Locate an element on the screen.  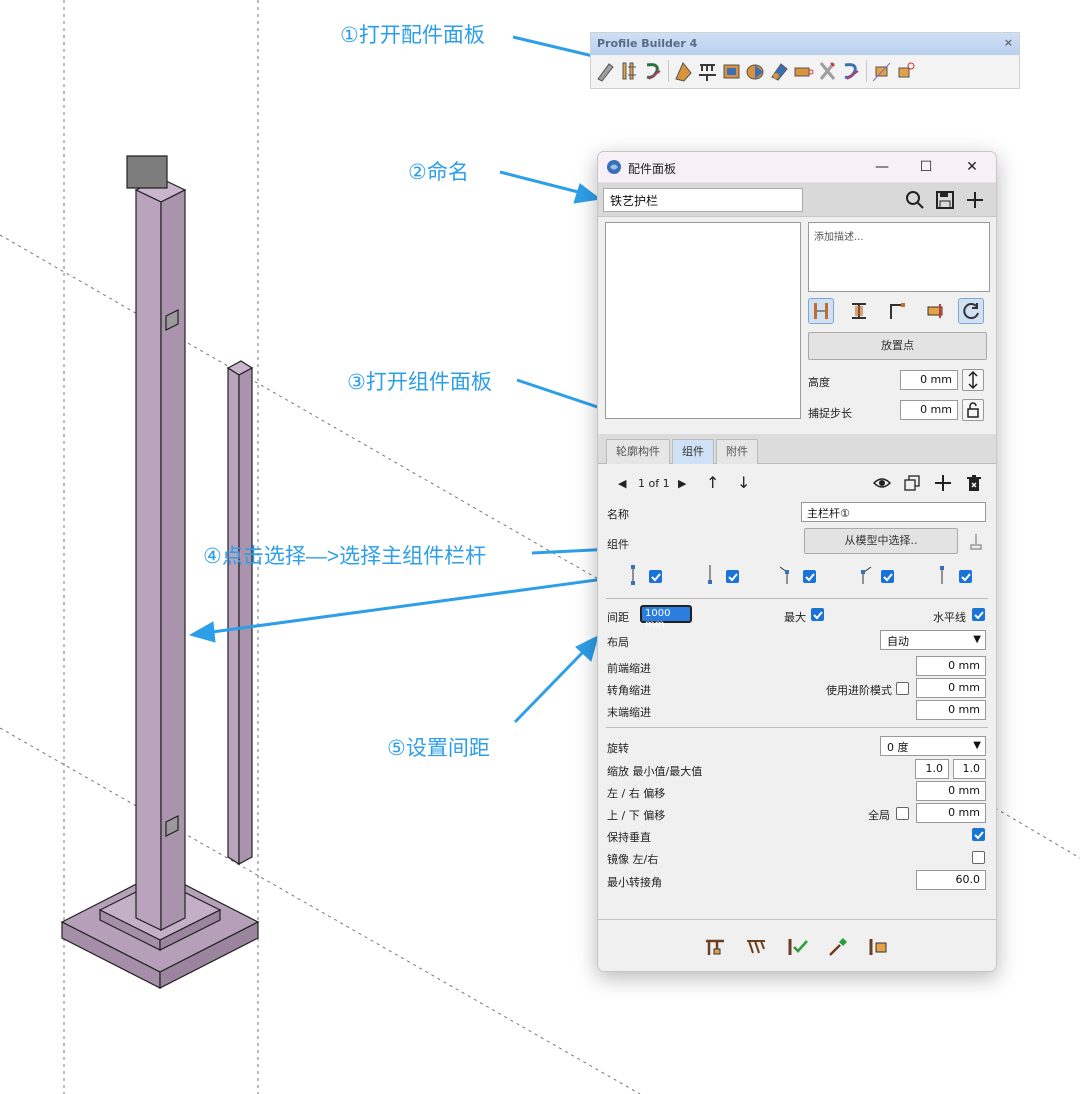
path-draw-icon is located at coordinates (605, 71).